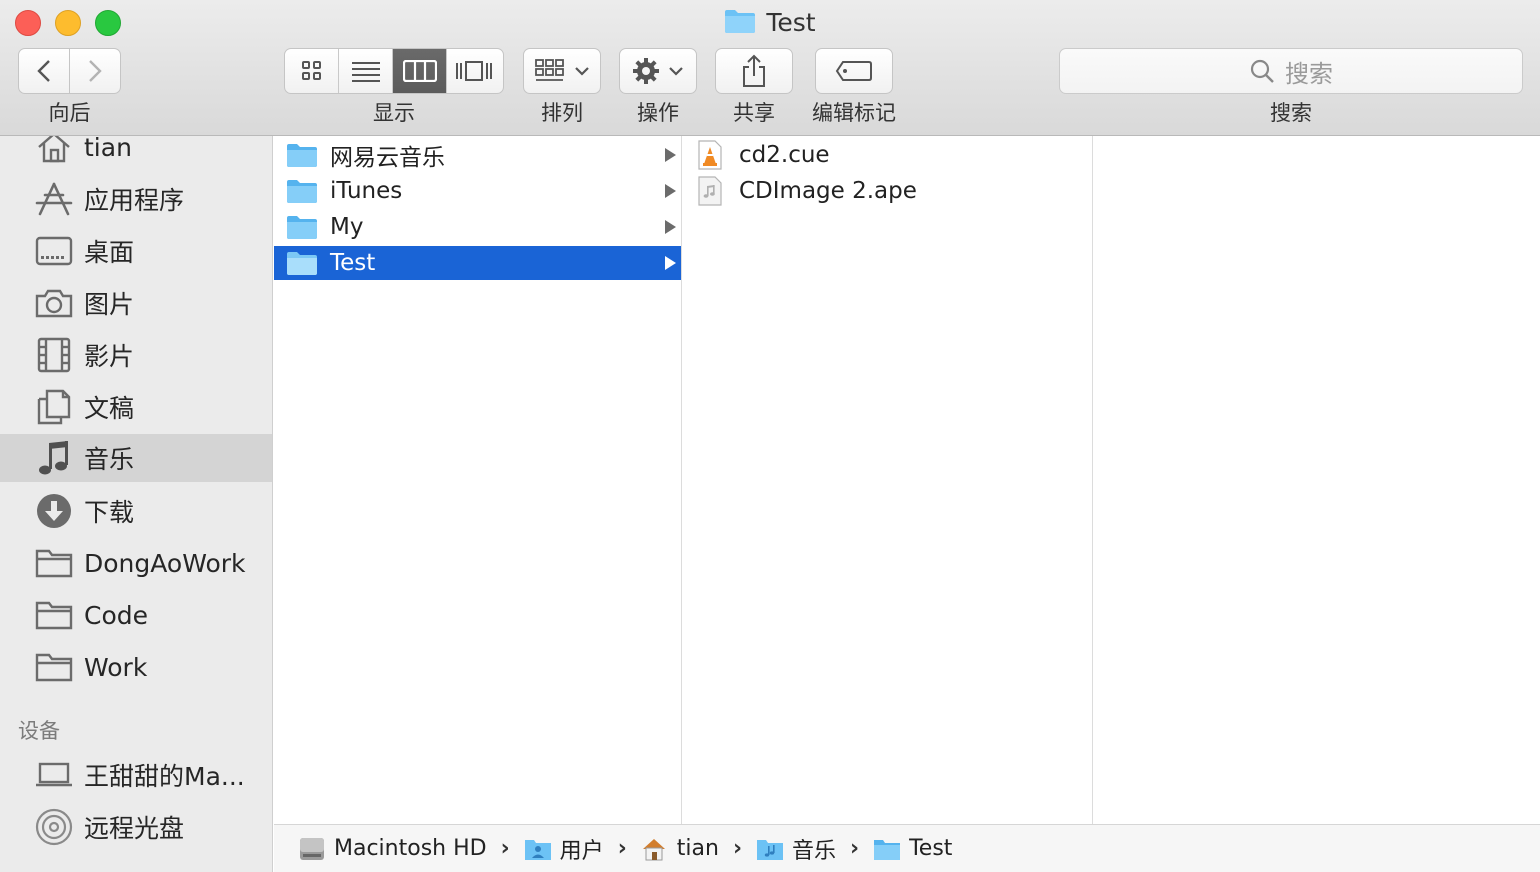  What do you see at coordinates (54, 199) in the screenshot?
I see `applications-icon` at bounding box center [54, 199].